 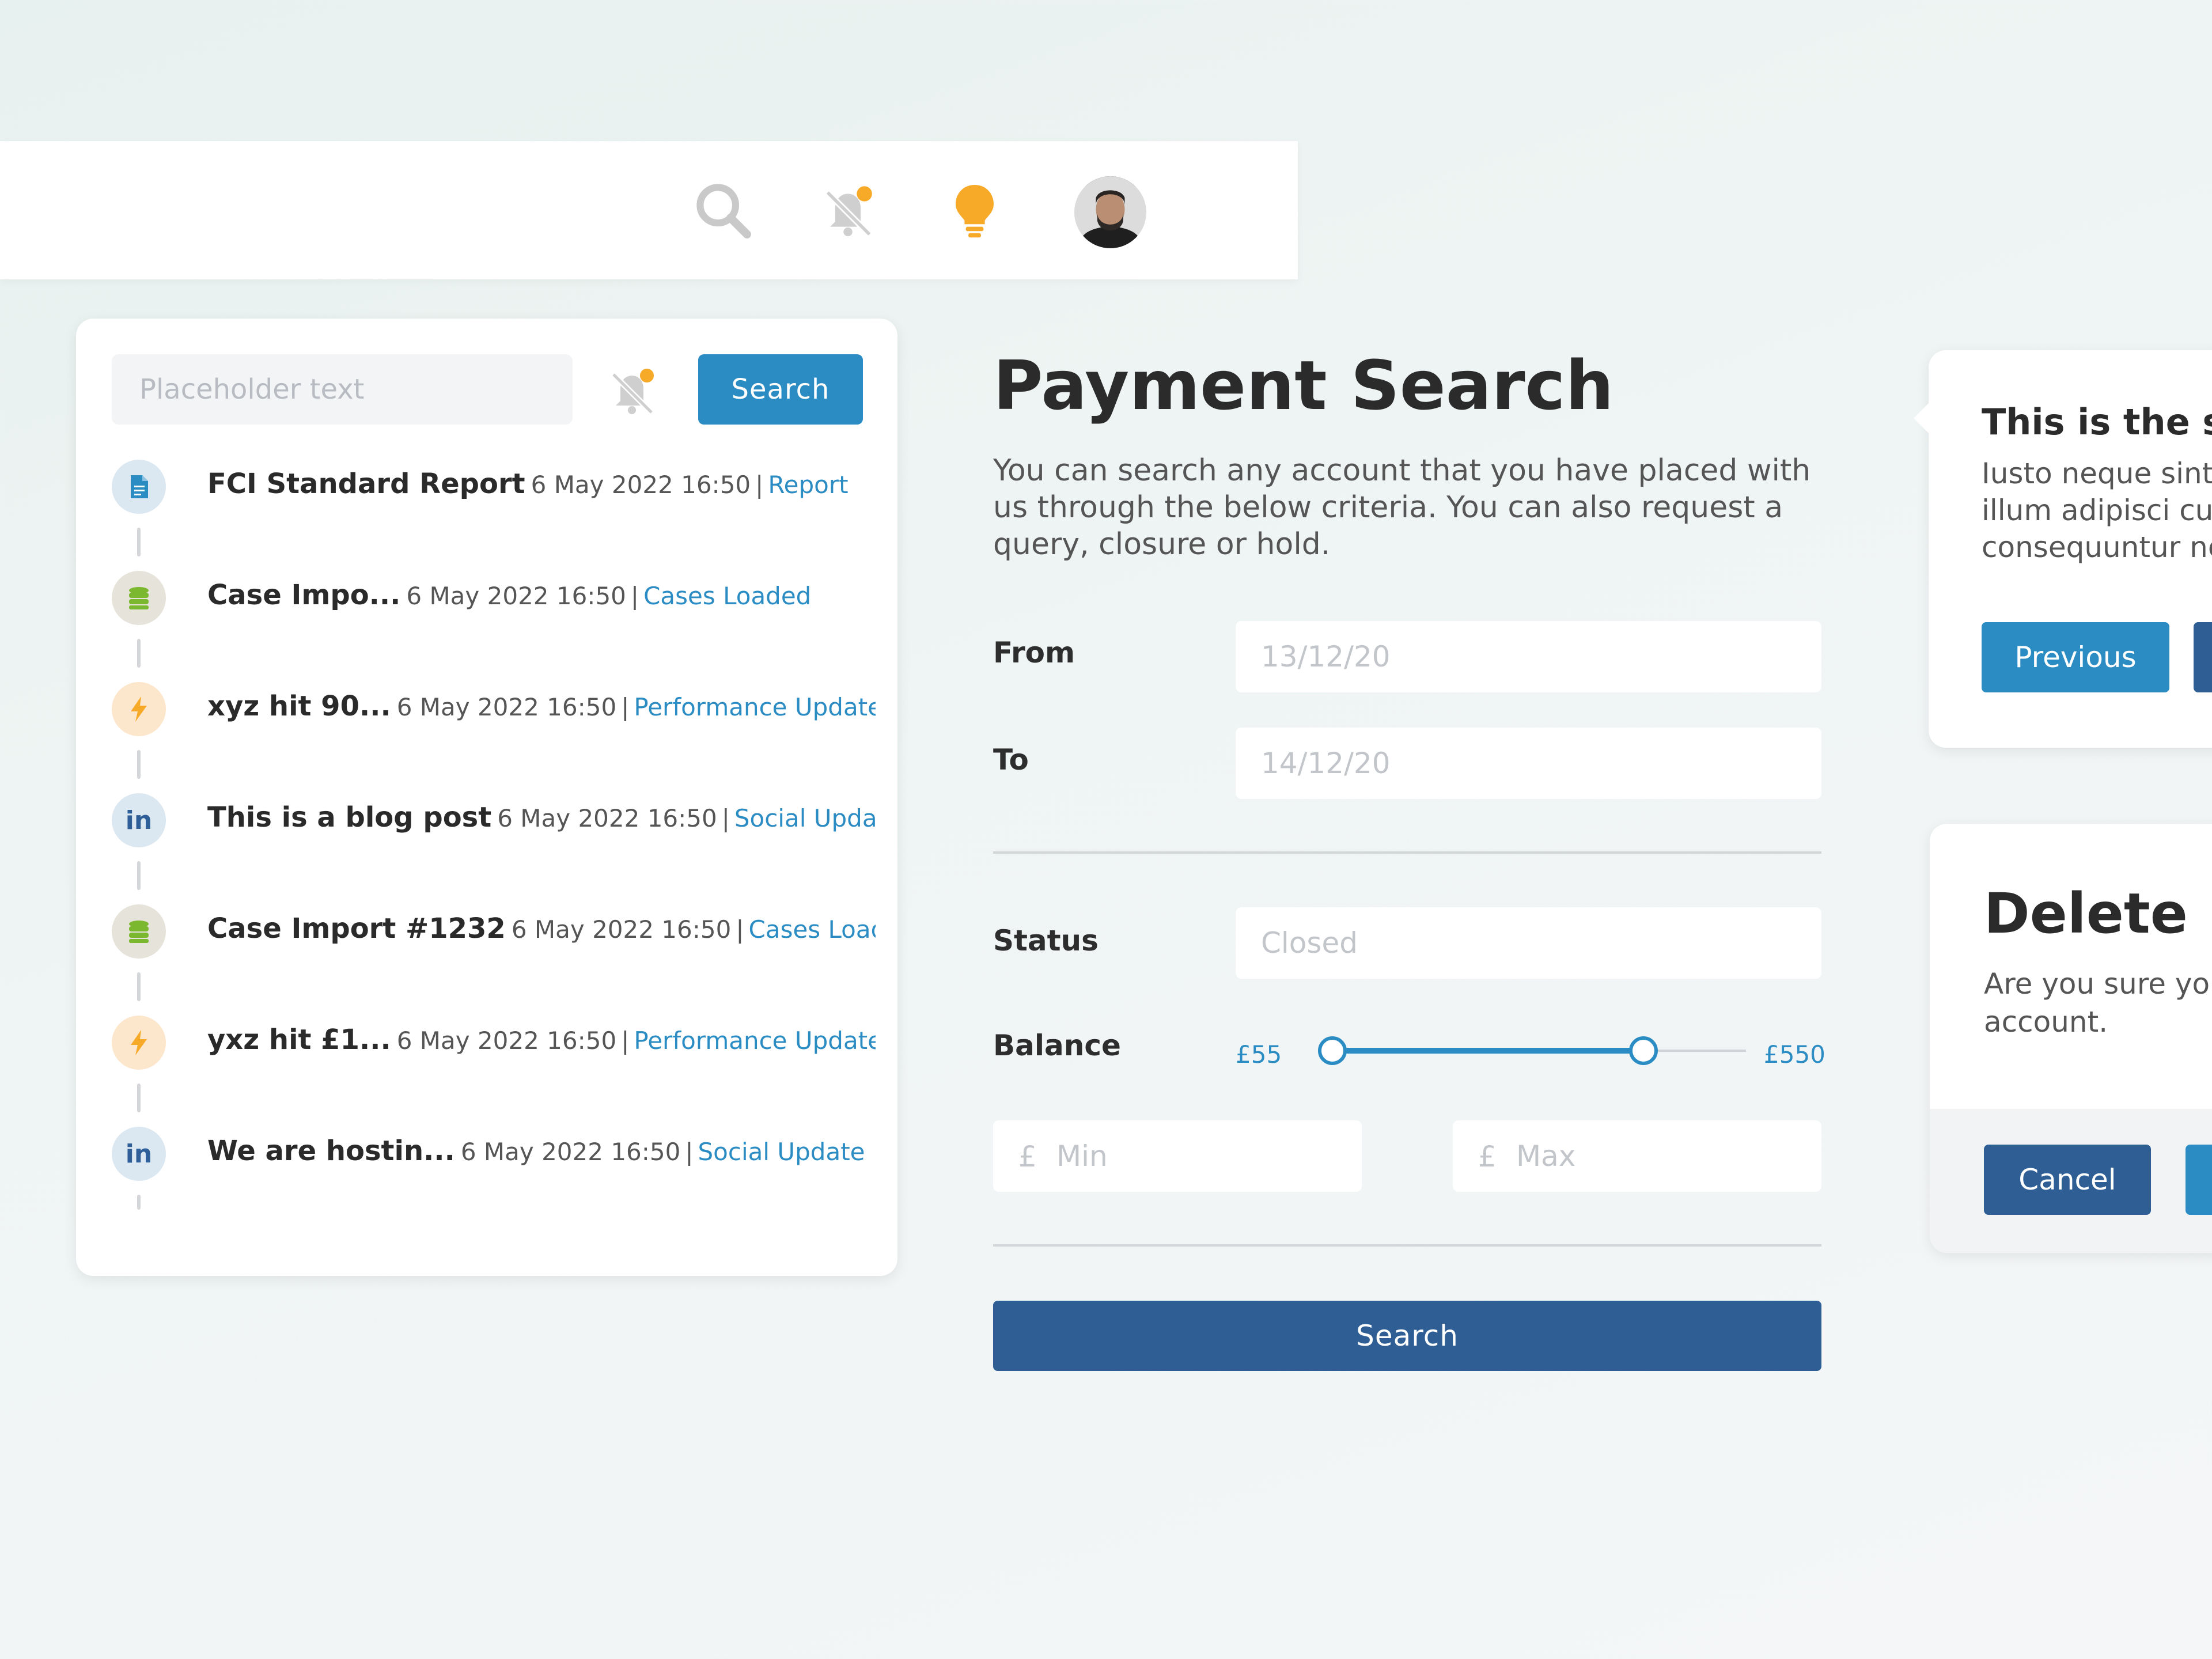 I want to click on feed-item-title: Case Import #1232, so click(x=356, y=928).